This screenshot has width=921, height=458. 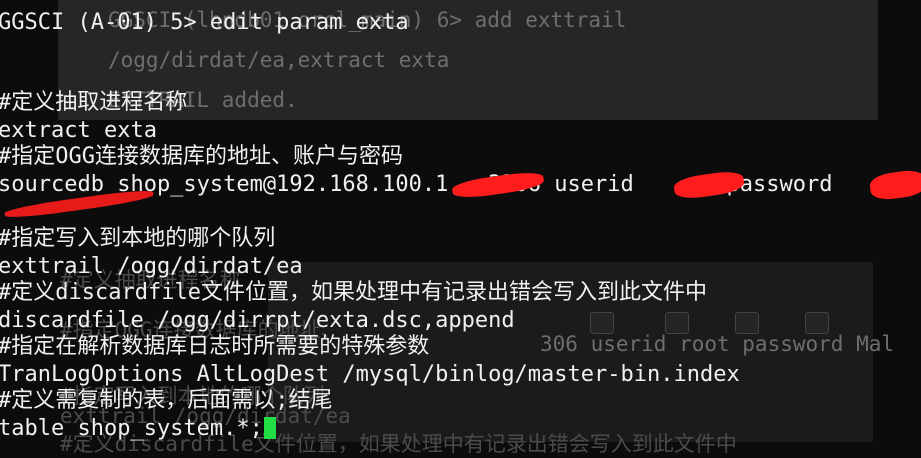 What do you see at coordinates (602, 323) in the screenshot?
I see `file-icon` at bounding box center [602, 323].